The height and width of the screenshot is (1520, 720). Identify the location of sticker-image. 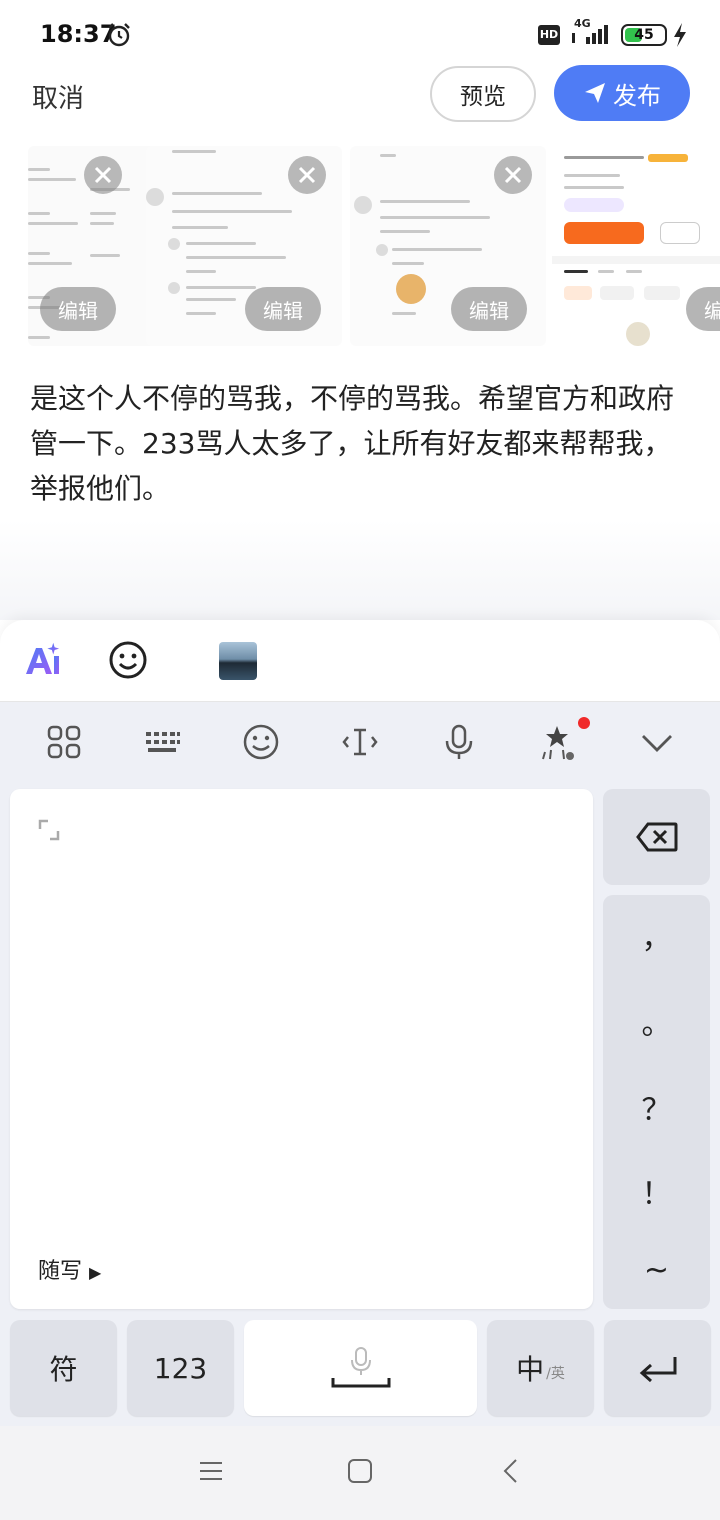
(411, 289).